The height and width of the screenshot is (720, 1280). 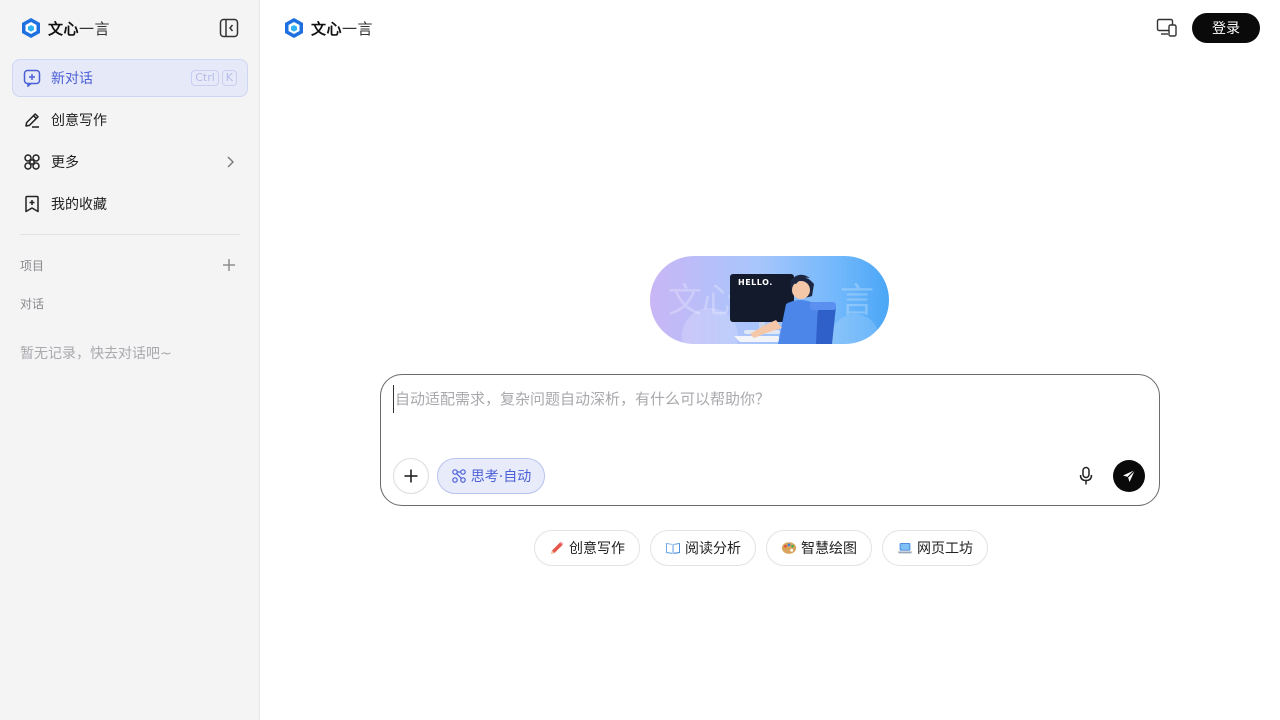 What do you see at coordinates (673, 548) in the screenshot?
I see `book-emoji-icon` at bounding box center [673, 548].